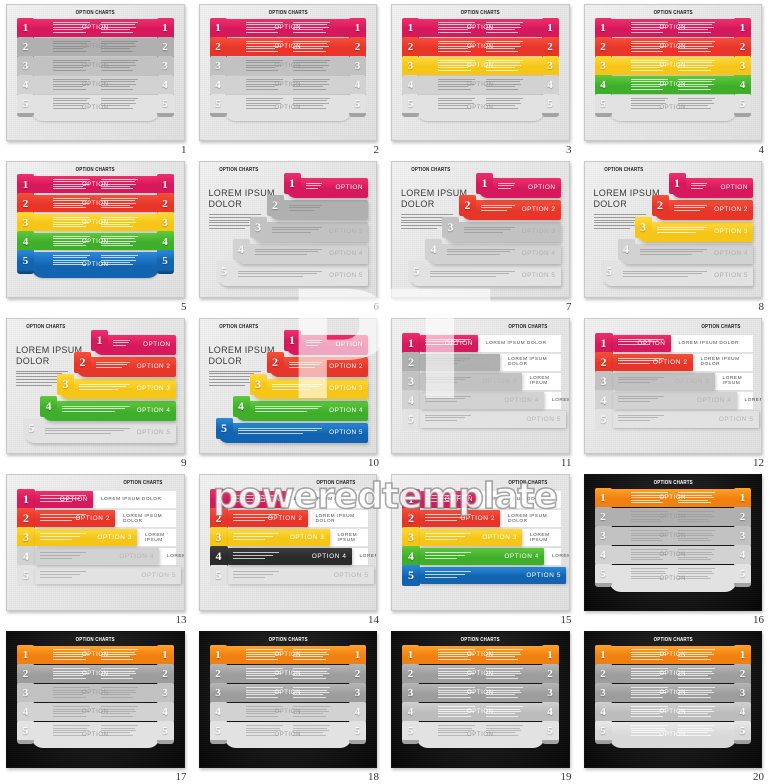 Image resolution: width=770 pixels, height=784 pixels. Describe the element at coordinates (325, 185) in the screenshot. I see `staircase-step: OPTION 1` at that location.